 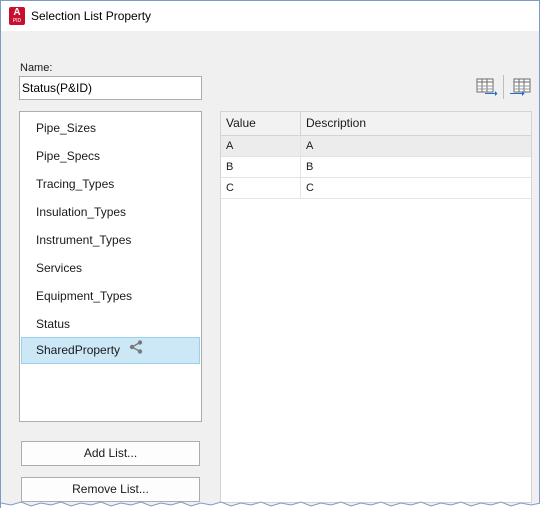 What do you see at coordinates (91, 16) in the screenshot?
I see `window-title: Selection List Property` at bounding box center [91, 16].